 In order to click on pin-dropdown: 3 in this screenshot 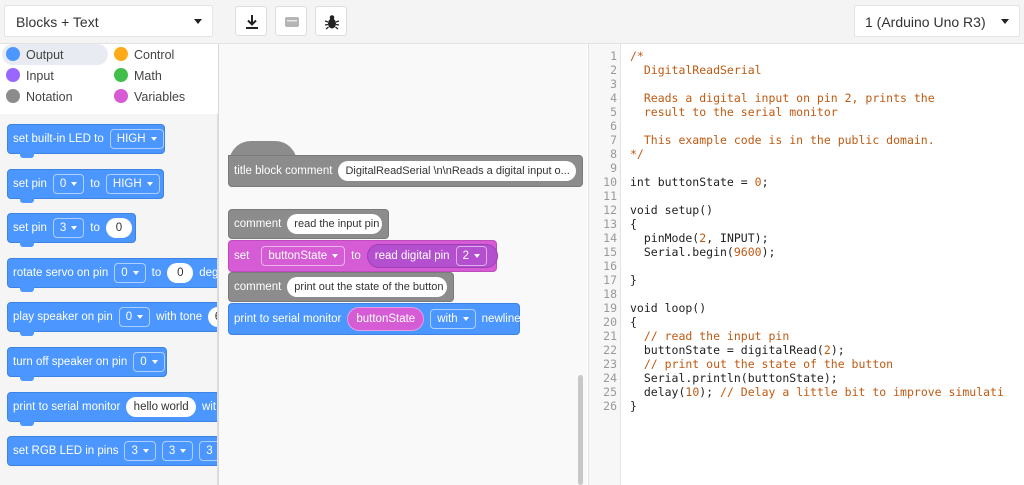, I will do `click(68, 228)`.